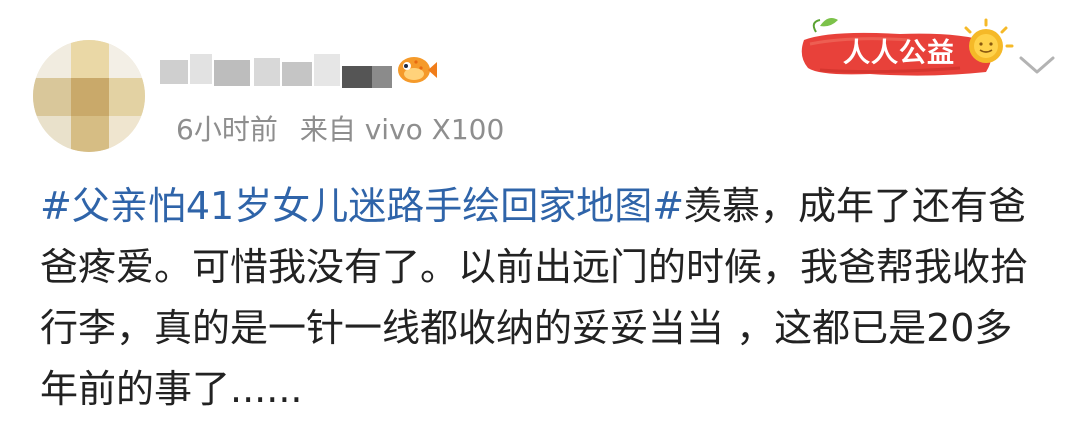 This screenshot has height=421, width=1080. I want to click on post-source: 来自 vivo X100, so click(402, 129).